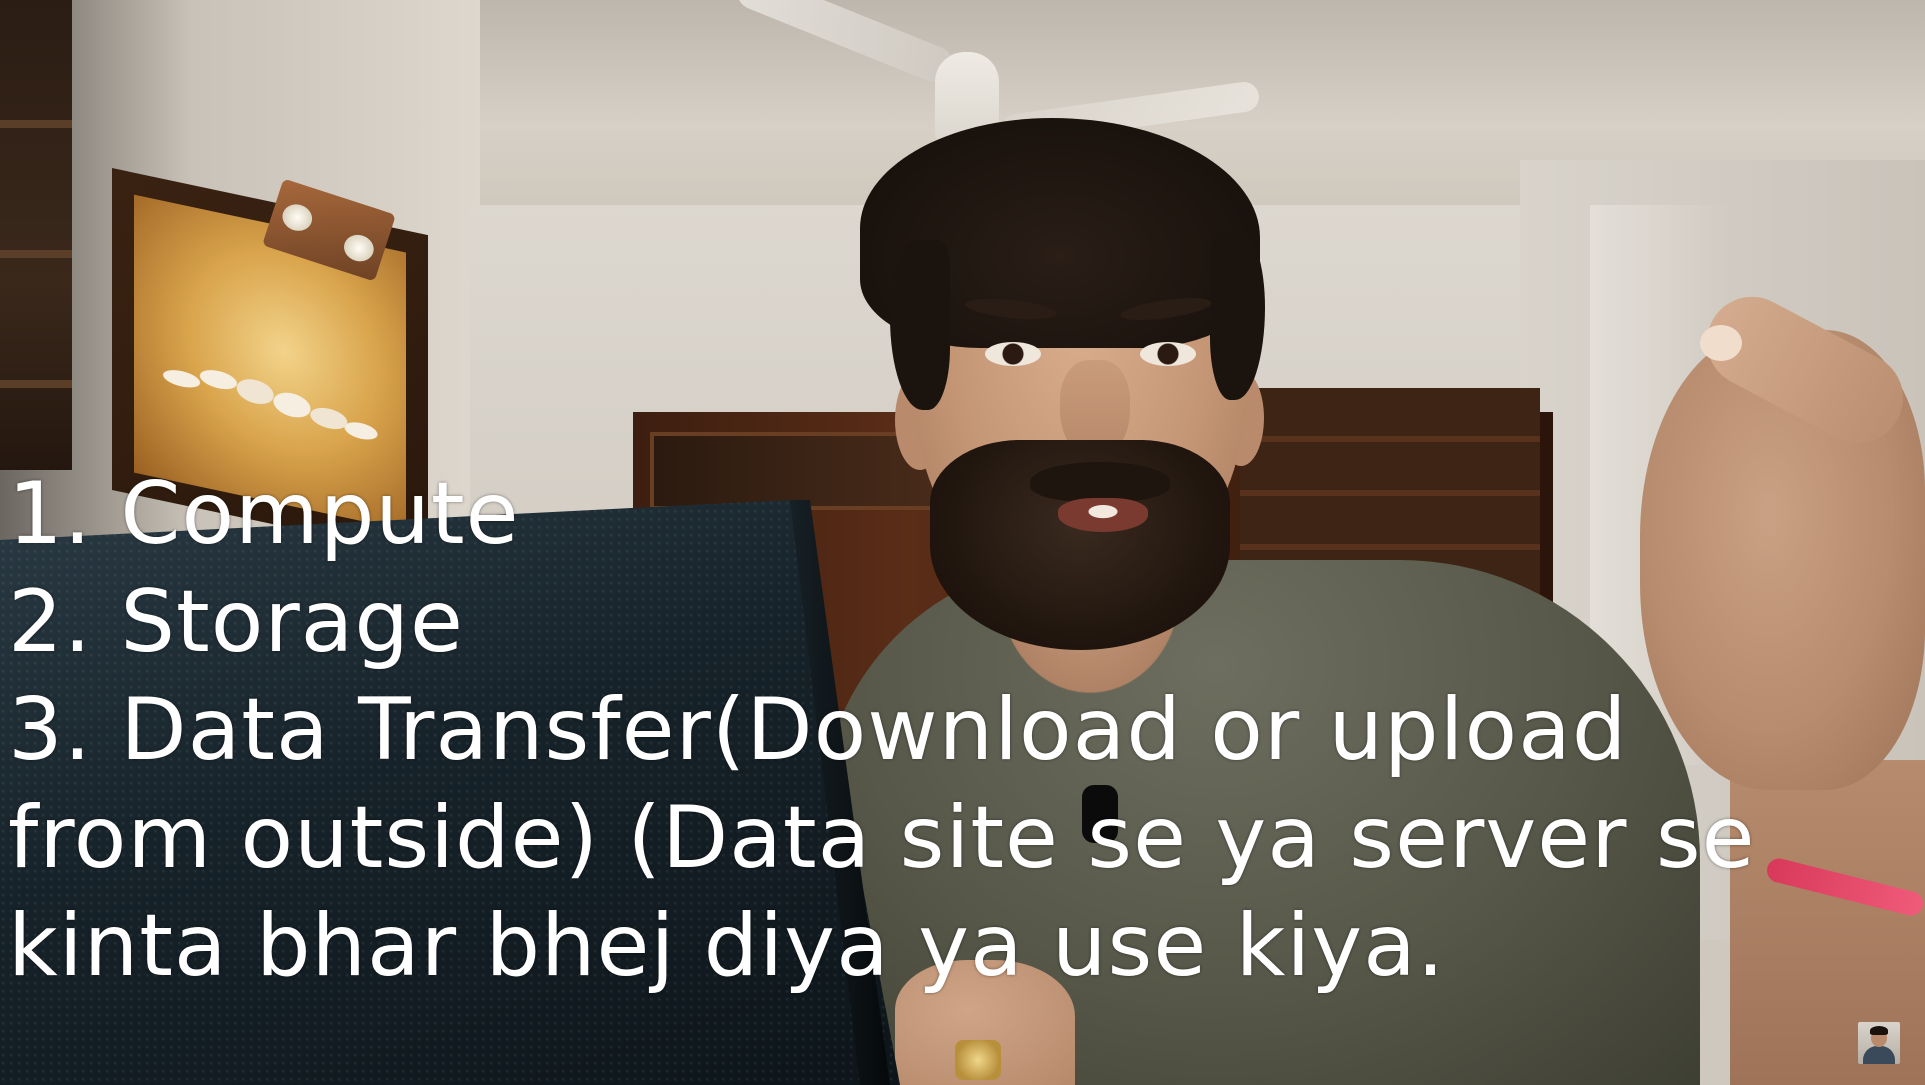 The image size is (1925, 1085). Describe the element at coordinates (1879, 1043) in the screenshot. I see `channel-avatar-icon` at that location.